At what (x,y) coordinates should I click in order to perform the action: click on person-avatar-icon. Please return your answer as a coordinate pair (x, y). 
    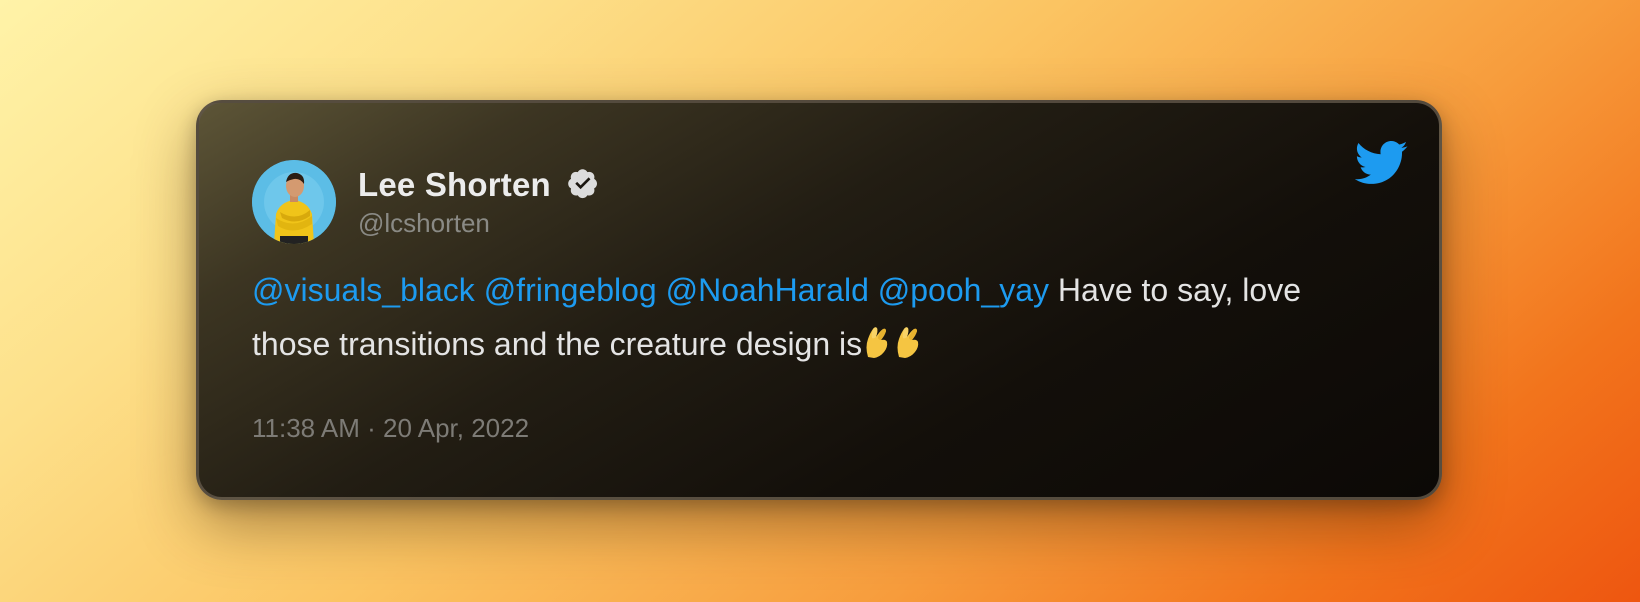
    Looking at the image, I should click on (294, 202).